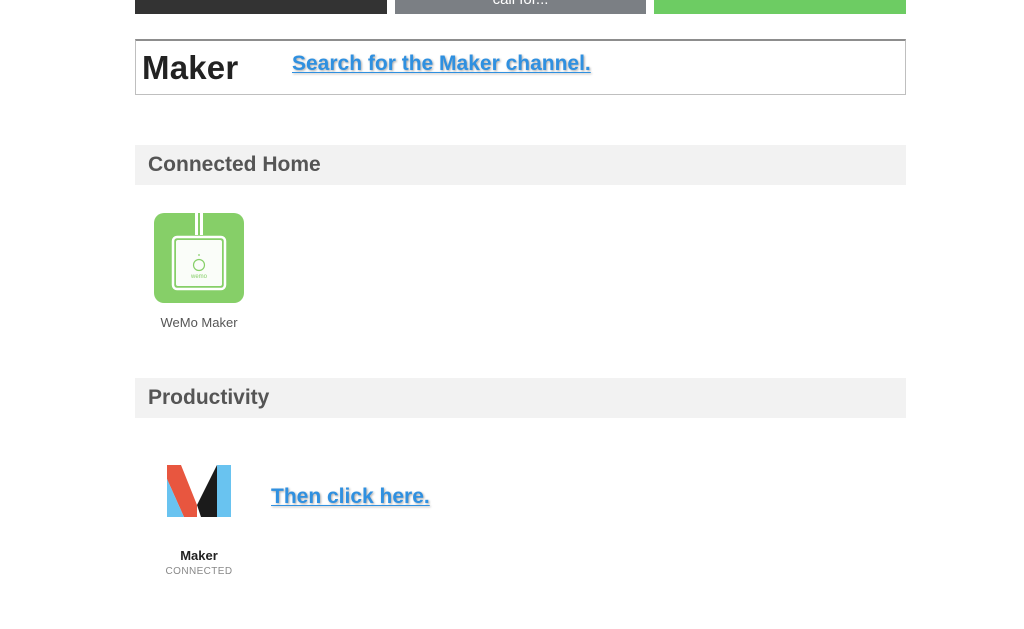 The width and height of the screenshot is (1024, 629). I want to click on maker-logo-icon, so click(199, 490).